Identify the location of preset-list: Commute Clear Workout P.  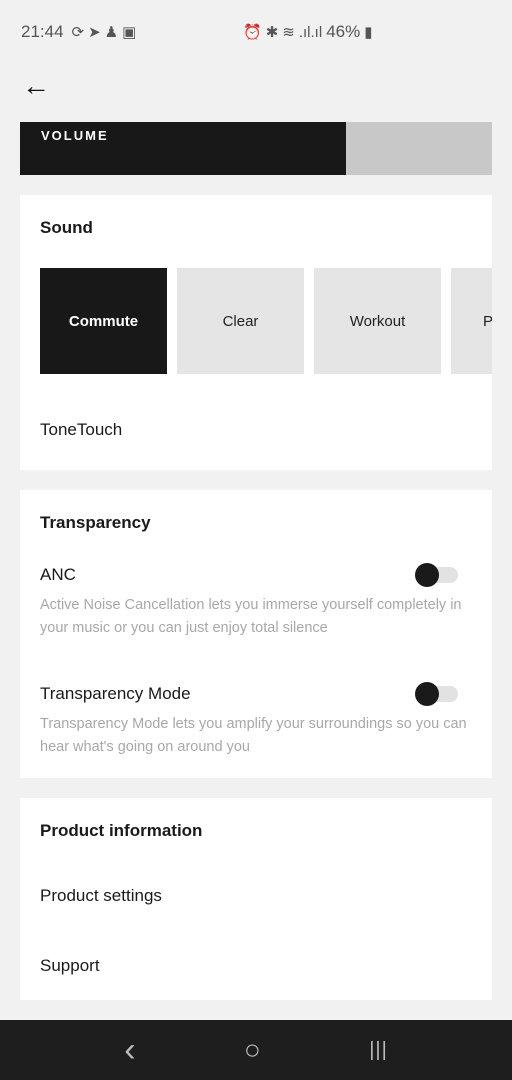
(266, 321).